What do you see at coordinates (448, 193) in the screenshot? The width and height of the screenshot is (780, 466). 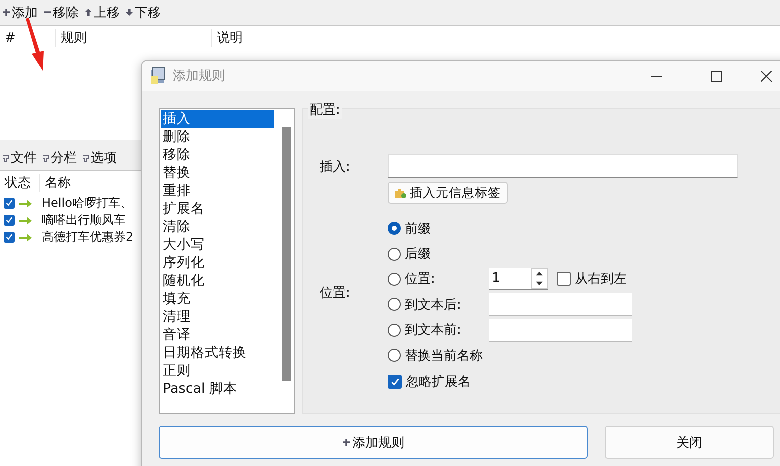 I see `insert-meta-button: 插入元信息标签` at bounding box center [448, 193].